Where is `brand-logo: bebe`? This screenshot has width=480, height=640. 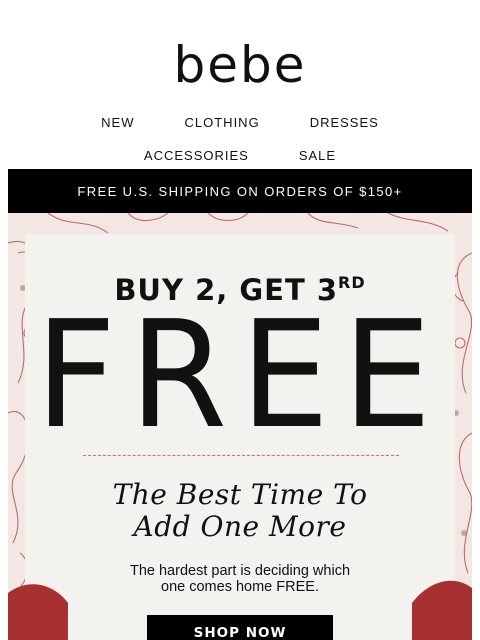
brand-logo: bebe is located at coordinates (240, 65).